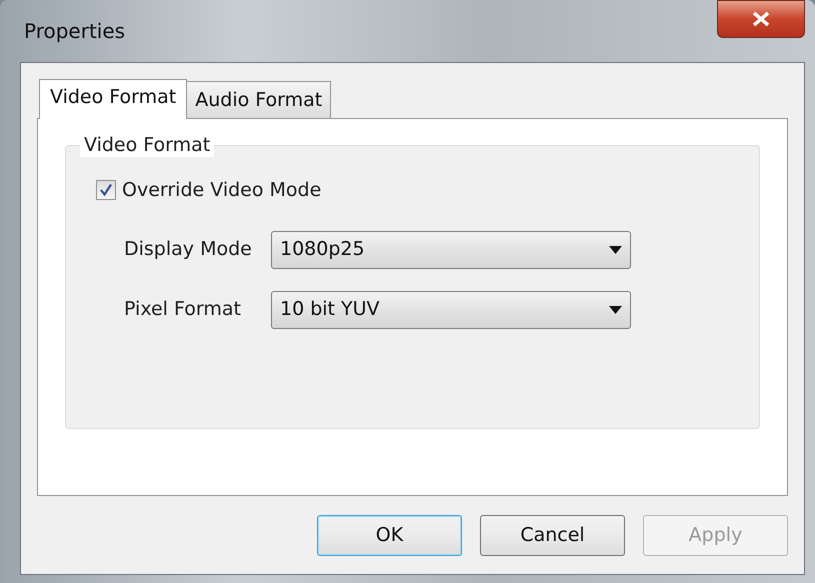  Describe the element at coordinates (113, 98) in the screenshot. I see `tab: Video Format` at that location.